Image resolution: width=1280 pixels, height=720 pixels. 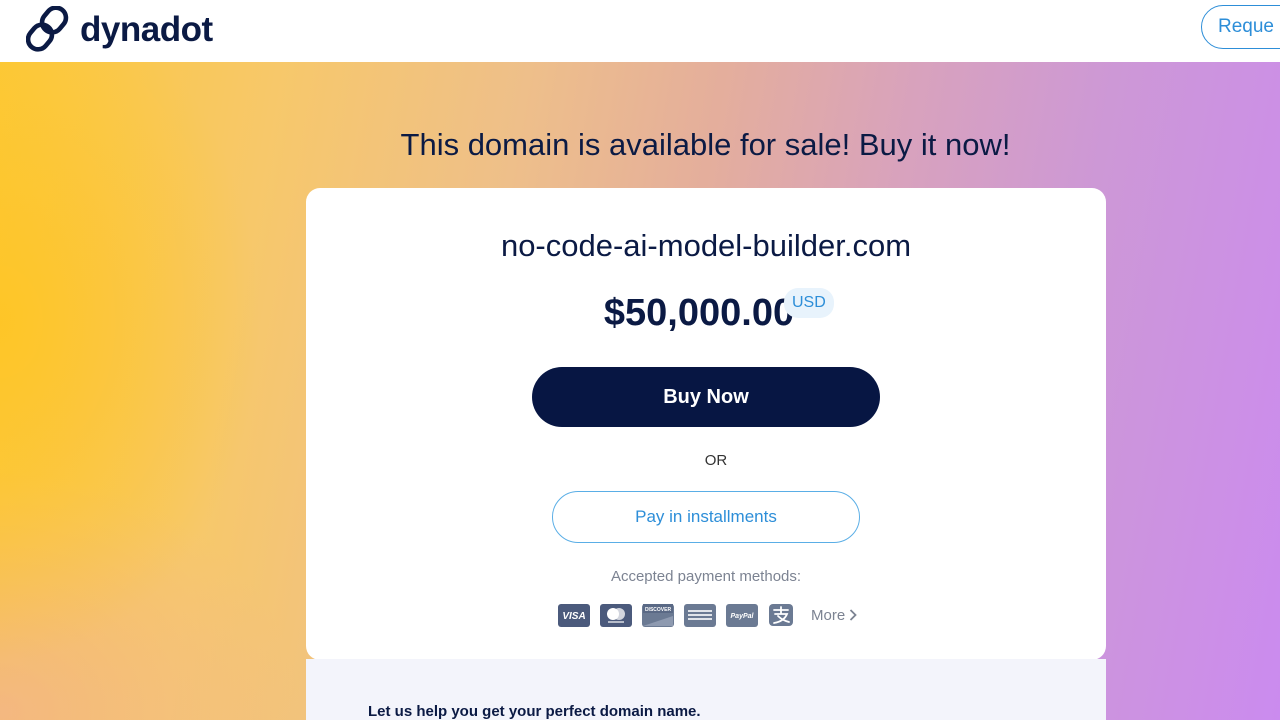 I want to click on currency-badge: USD, so click(x=809, y=303).